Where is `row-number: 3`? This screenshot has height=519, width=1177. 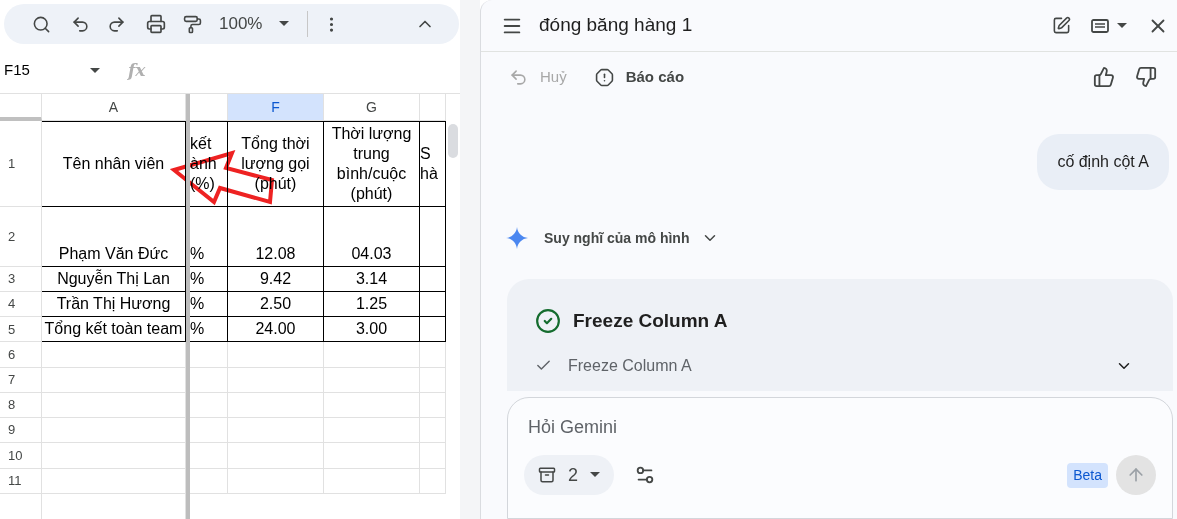 row-number: 3 is located at coordinates (12, 279).